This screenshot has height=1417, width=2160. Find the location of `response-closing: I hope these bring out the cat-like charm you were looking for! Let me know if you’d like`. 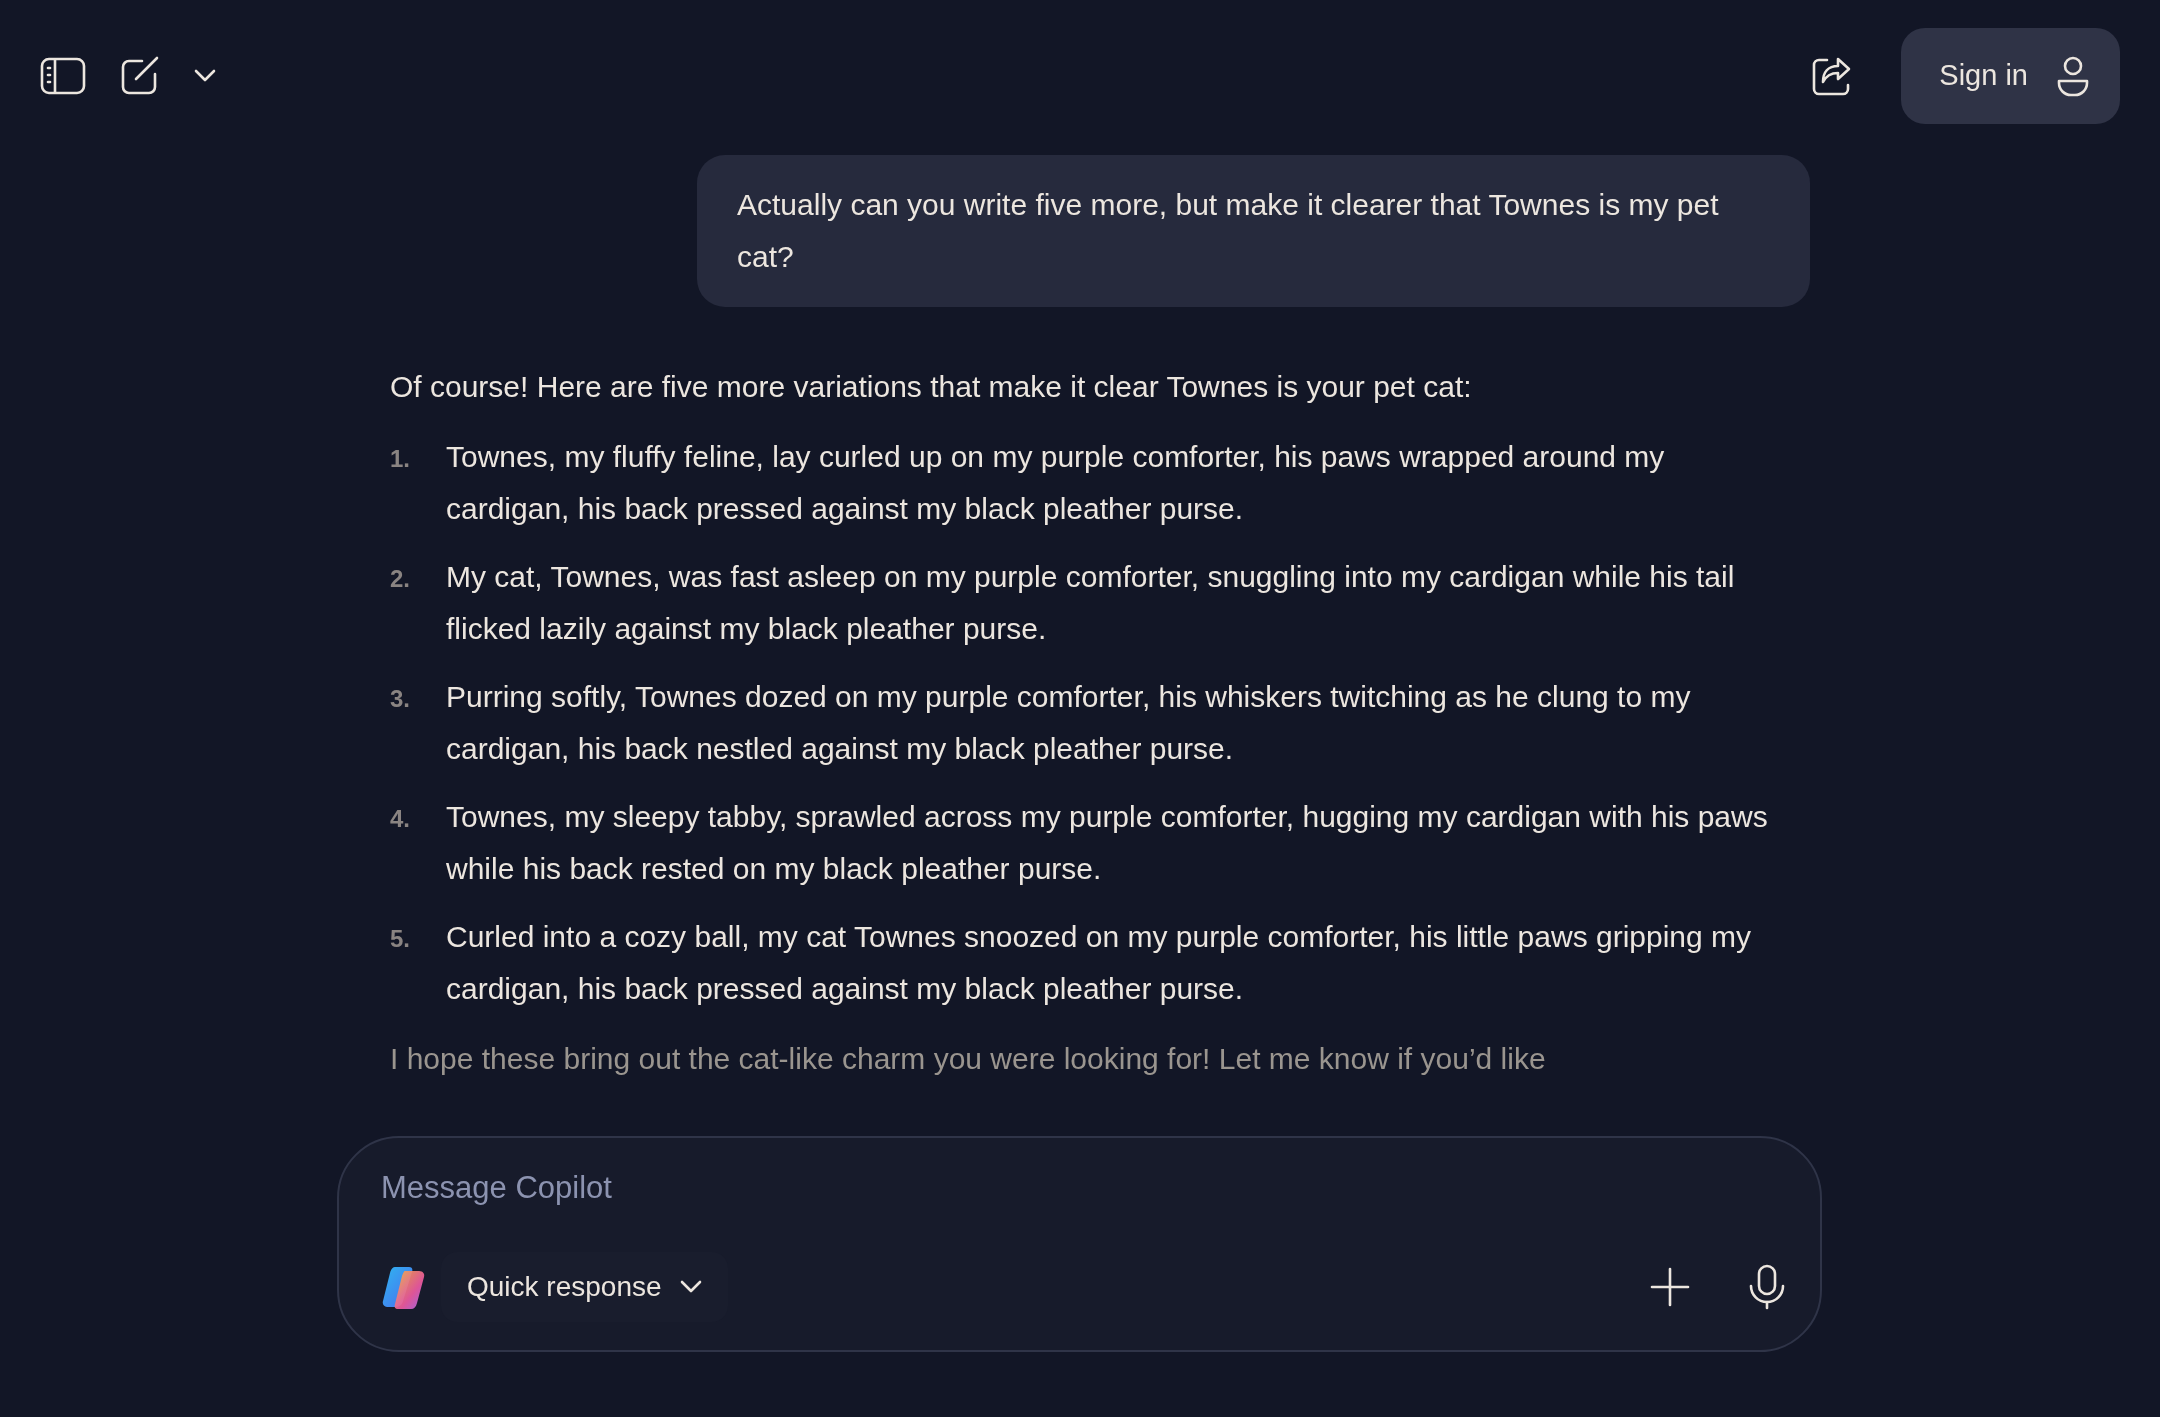

response-closing: I hope these bring out the cat-like charm you were looking for! Let me know if you’d like is located at coordinates (968, 1059).